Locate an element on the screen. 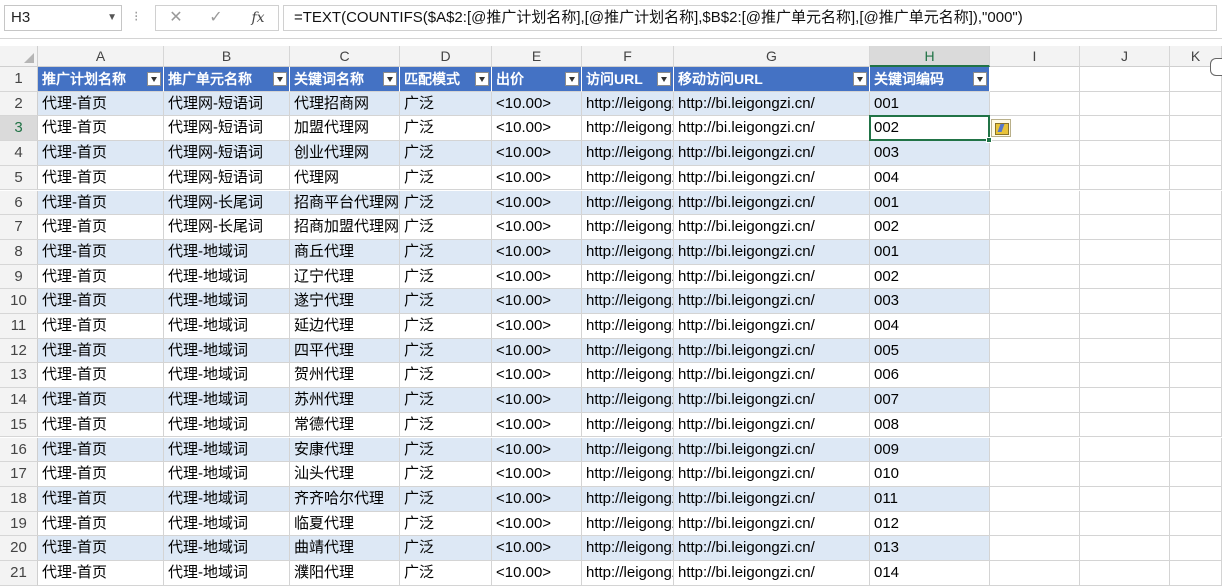 The width and height of the screenshot is (1222, 587). table-cell: 四平代理 is located at coordinates (345, 351).